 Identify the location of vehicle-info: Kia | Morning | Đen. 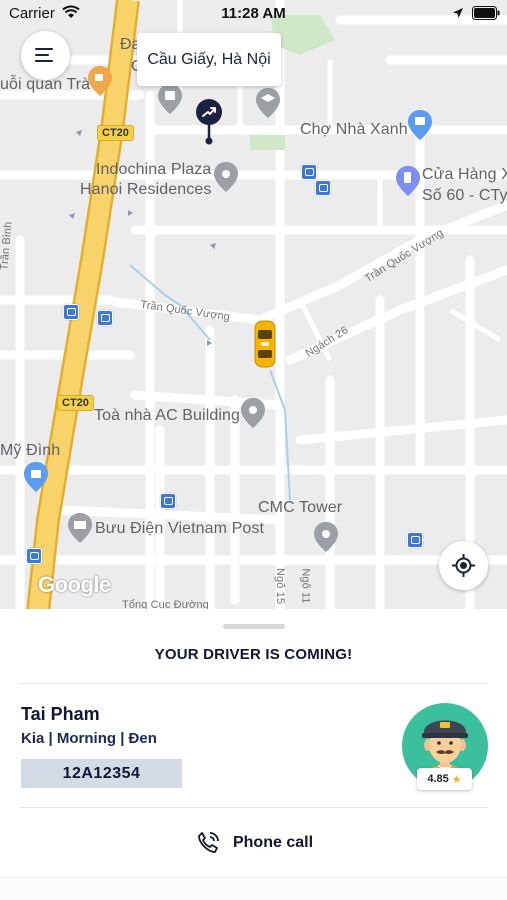
(89, 738).